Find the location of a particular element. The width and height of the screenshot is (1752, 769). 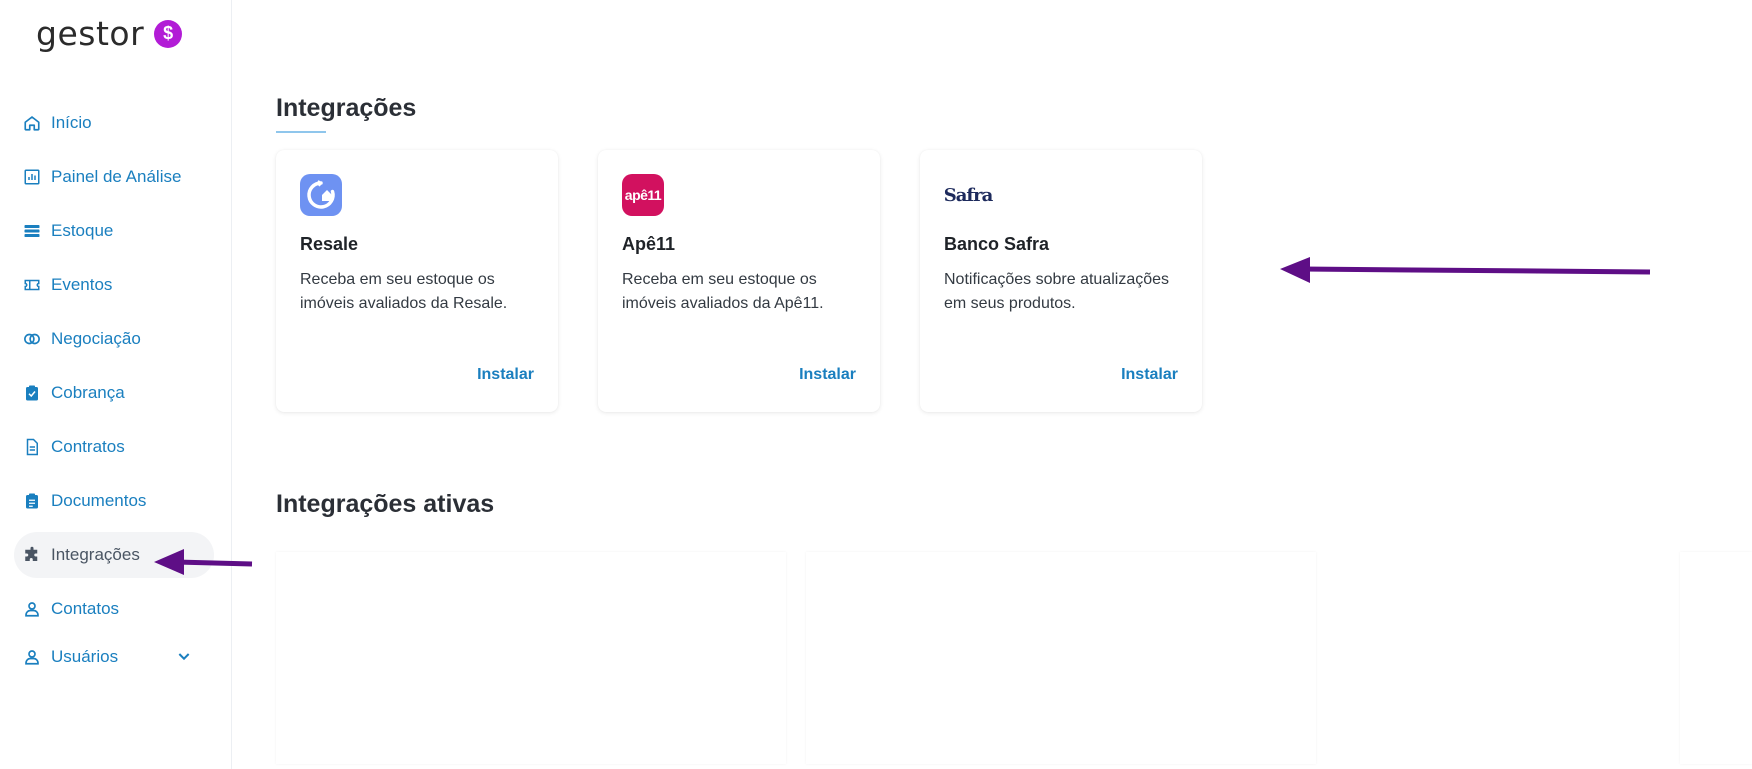

ticket-icon is located at coordinates (32, 285).